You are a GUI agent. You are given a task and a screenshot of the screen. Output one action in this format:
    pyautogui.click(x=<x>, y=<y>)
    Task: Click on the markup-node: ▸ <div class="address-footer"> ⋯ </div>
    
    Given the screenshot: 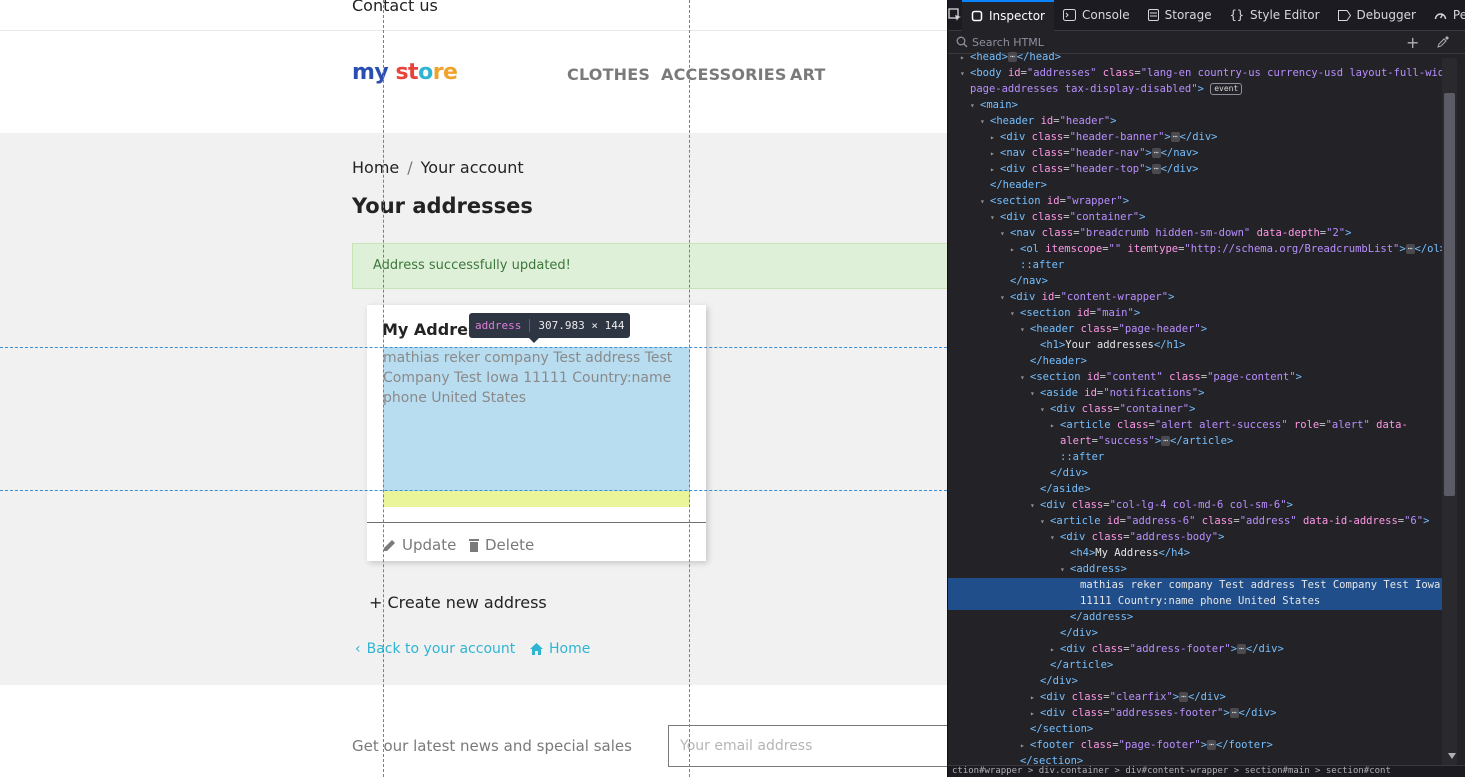 What is the action you would take?
    pyautogui.click(x=1196, y=649)
    